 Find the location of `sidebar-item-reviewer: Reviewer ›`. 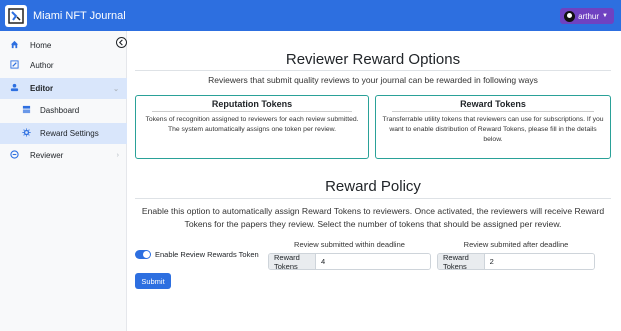

sidebar-item-reviewer: Reviewer › is located at coordinates (63, 155).